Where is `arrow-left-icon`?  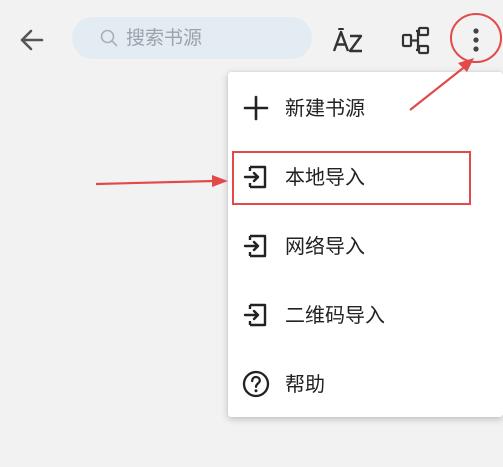 arrow-left-icon is located at coordinates (32, 40).